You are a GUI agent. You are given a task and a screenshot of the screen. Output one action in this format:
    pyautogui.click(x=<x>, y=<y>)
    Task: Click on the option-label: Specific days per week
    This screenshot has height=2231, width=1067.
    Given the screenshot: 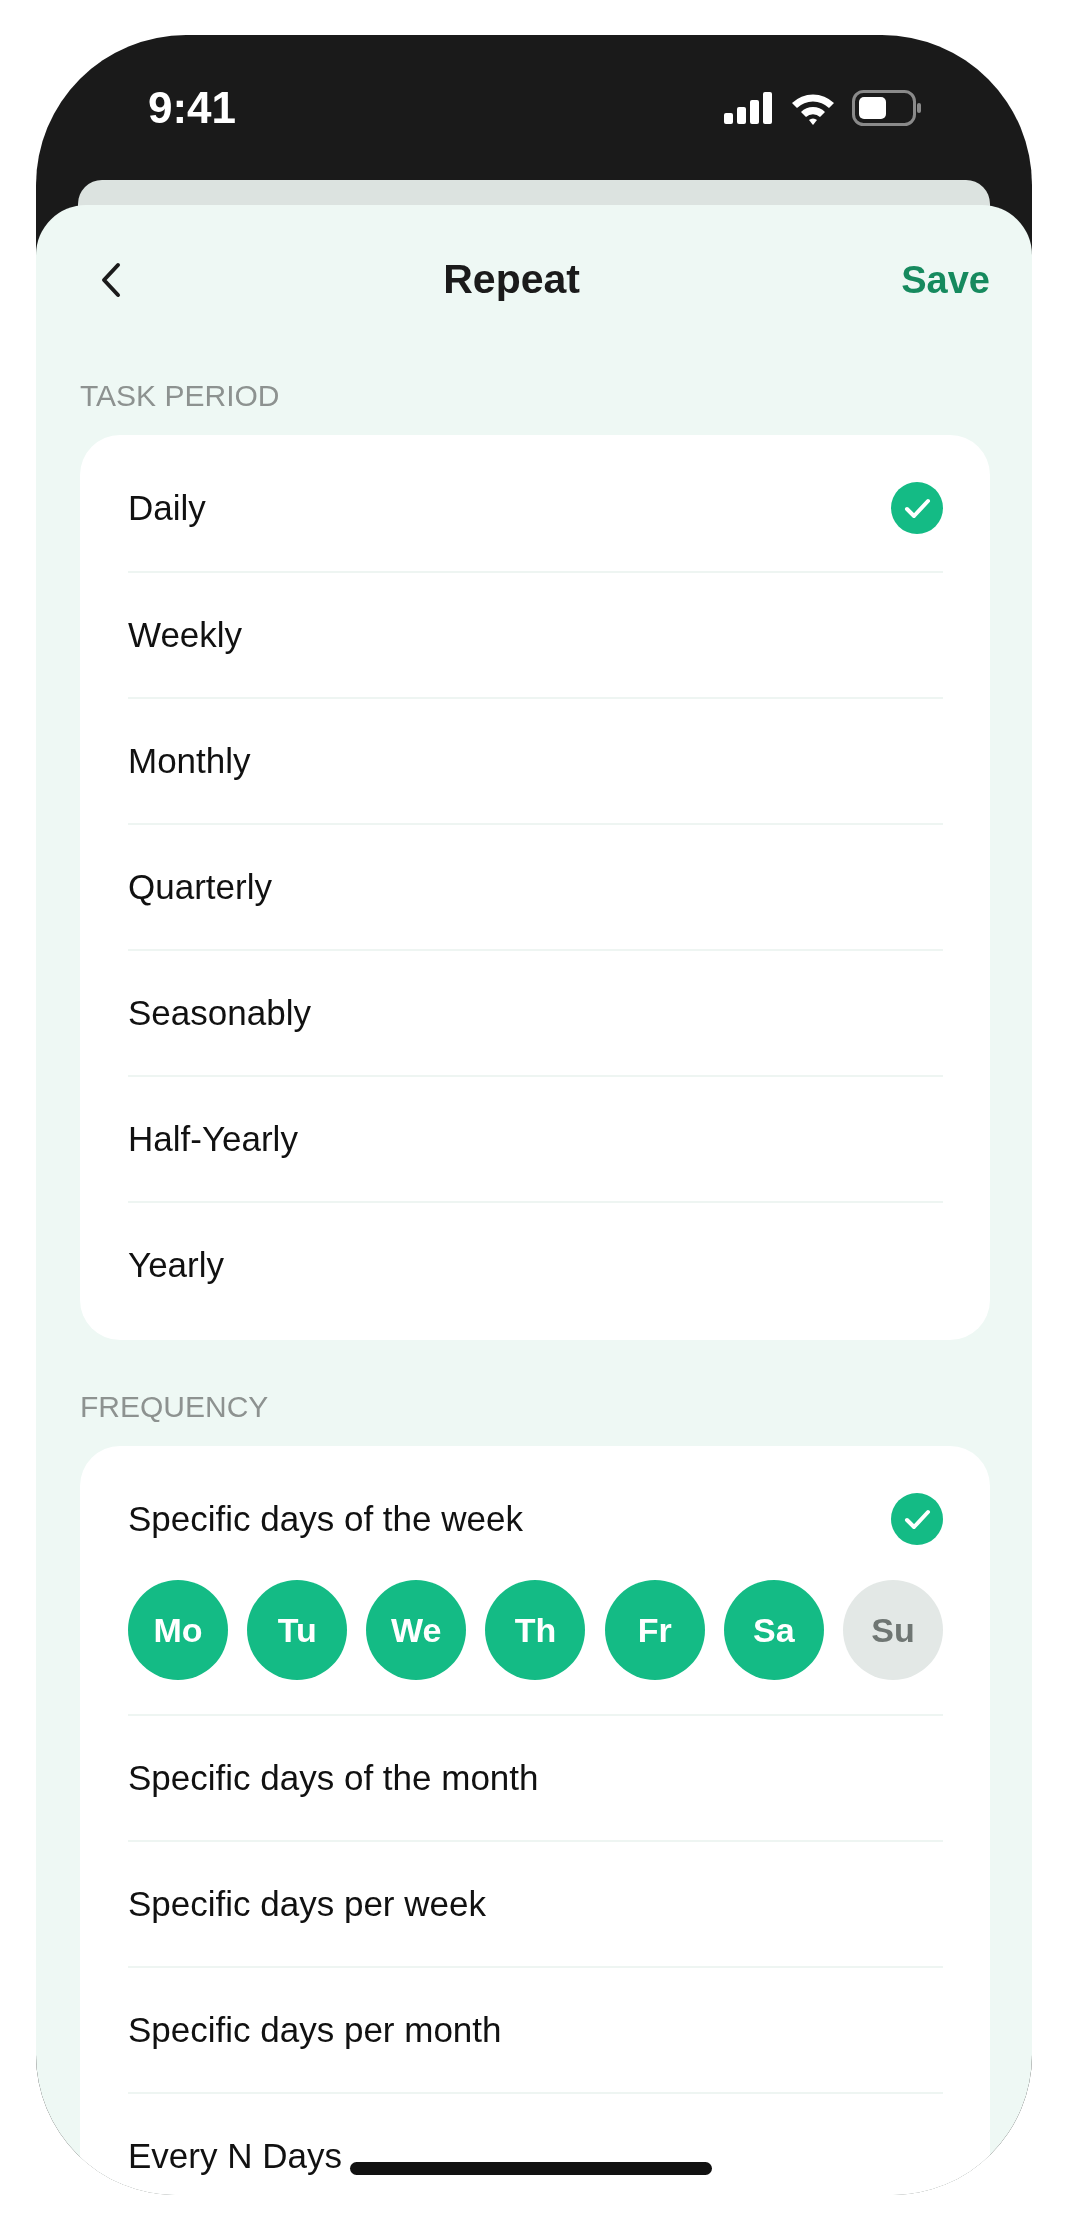 What is the action you would take?
    pyautogui.click(x=307, y=1904)
    